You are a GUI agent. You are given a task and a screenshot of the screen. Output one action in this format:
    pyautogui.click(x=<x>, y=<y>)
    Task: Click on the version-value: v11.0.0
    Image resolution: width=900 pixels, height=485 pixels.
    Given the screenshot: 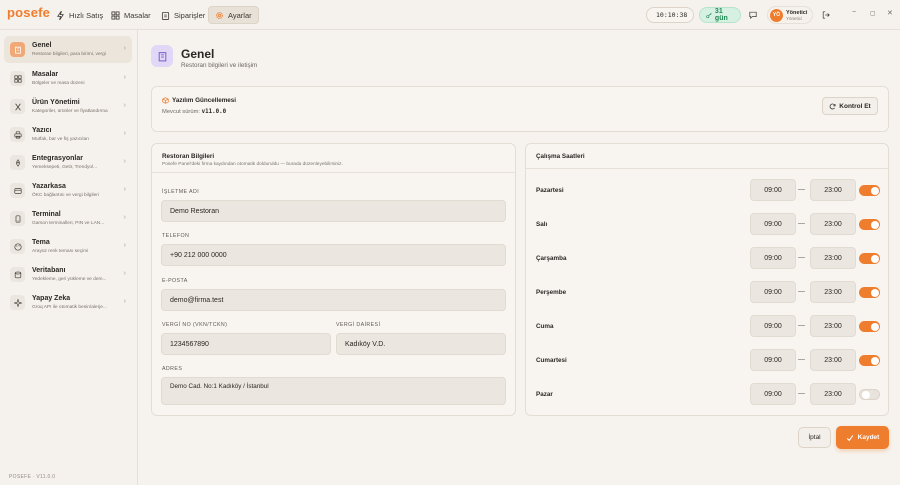 What is the action you would take?
    pyautogui.click(x=214, y=112)
    